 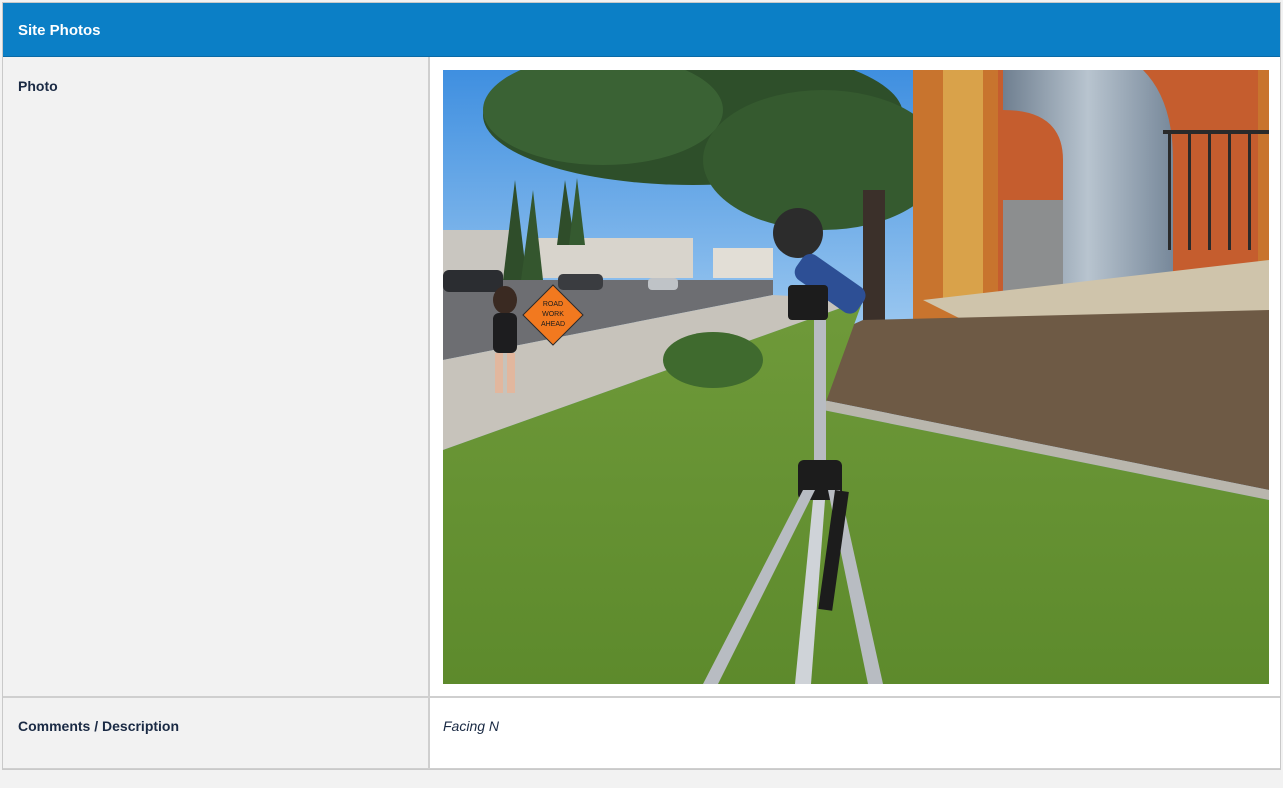 What do you see at coordinates (641, 30) in the screenshot?
I see `panel-header: Site Photos` at bounding box center [641, 30].